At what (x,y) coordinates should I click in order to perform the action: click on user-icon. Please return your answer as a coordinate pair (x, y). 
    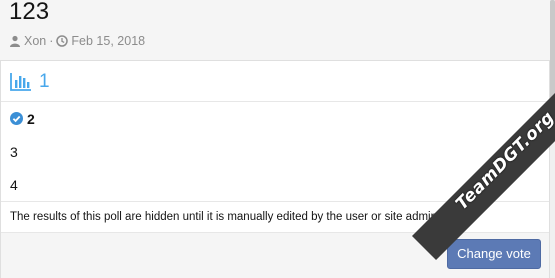
    Looking at the image, I should click on (15, 41).